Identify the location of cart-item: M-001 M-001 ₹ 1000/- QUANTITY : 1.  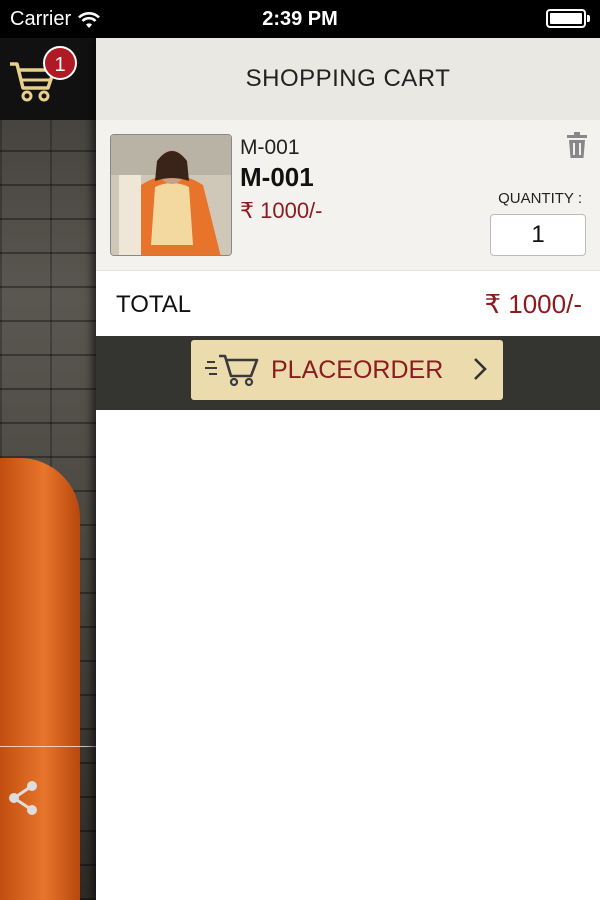
(348, 195).